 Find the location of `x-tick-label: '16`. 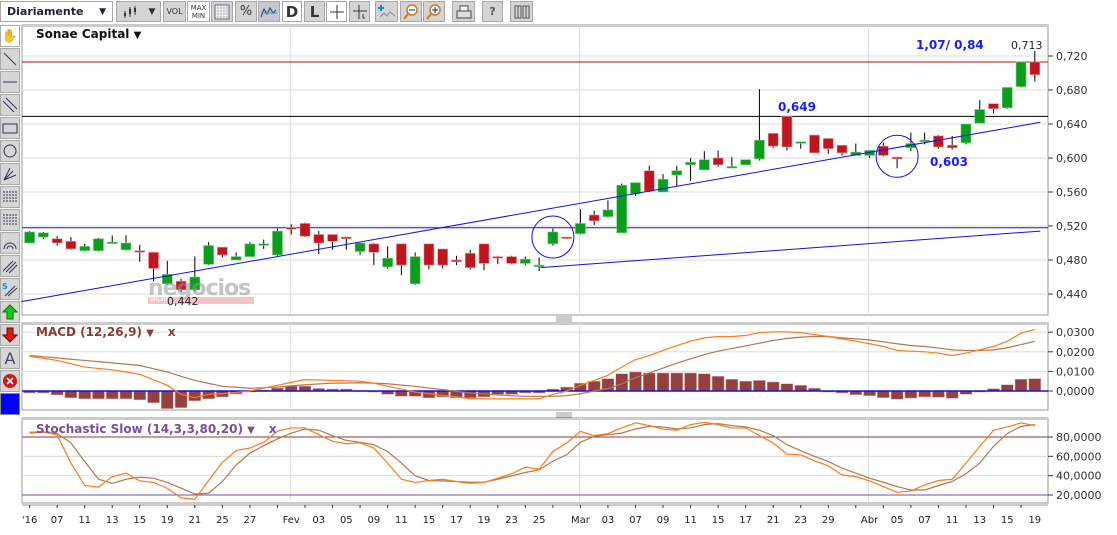

x-tick-label: '16 is located at coordinates (29, 520).